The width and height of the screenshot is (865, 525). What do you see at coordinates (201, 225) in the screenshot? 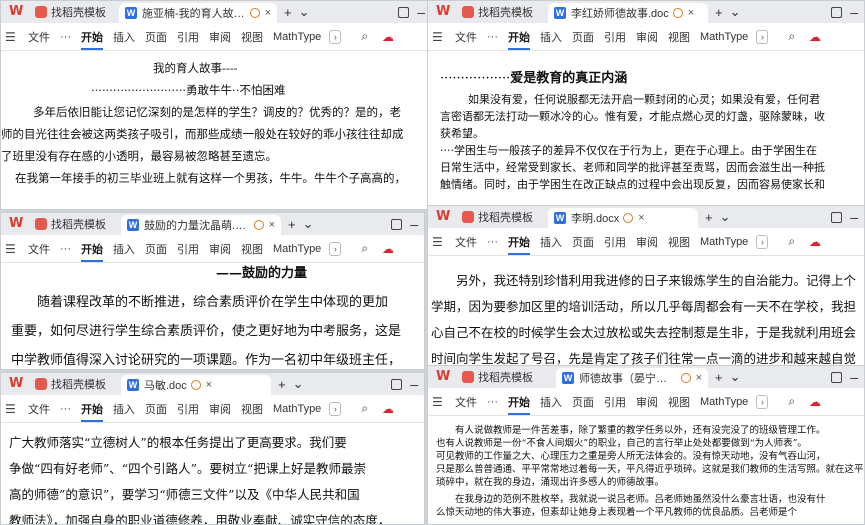
I see `tab-document: W 鼓励的力量沈晶萌.docx ×` at bounding box center [201, 225].